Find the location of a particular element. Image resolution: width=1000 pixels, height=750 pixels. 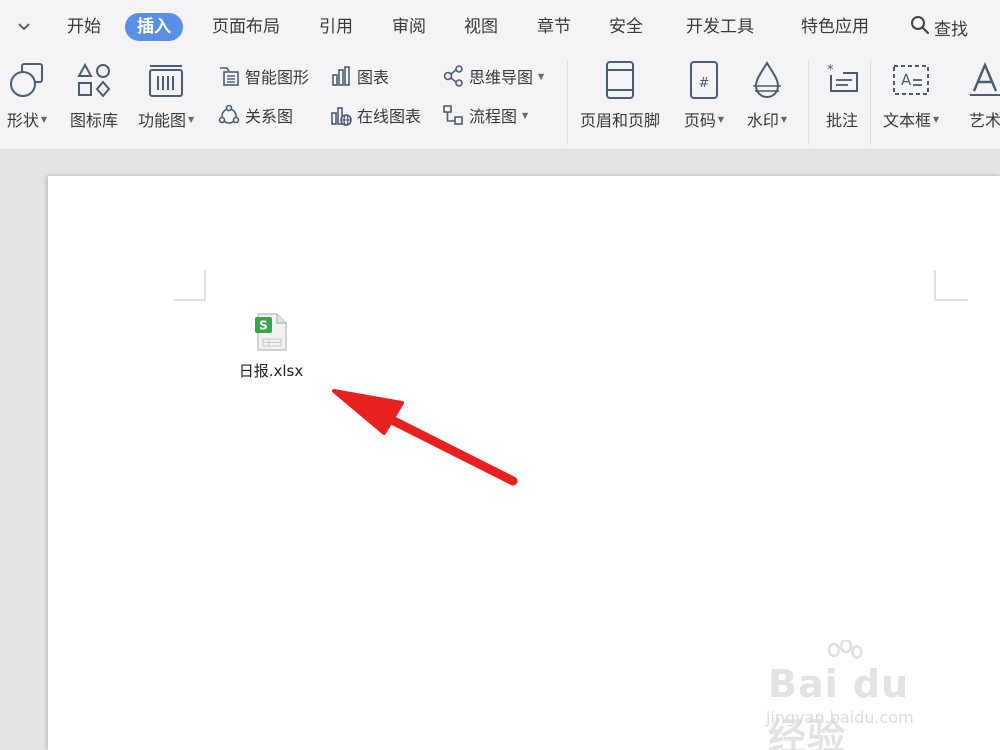

text-box-button: A 文本框 ▼ is located at coordinates (911, 95).